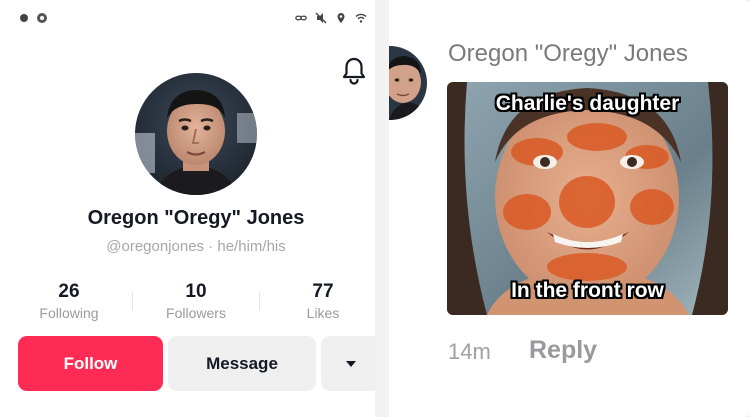 This screenshot has height=417, width=750. What do you see at coordinates (568, 54) in the screenshot?
I see `comment-author-name: Oregon "Oregy" Jones` at bounding box center [568, 54].